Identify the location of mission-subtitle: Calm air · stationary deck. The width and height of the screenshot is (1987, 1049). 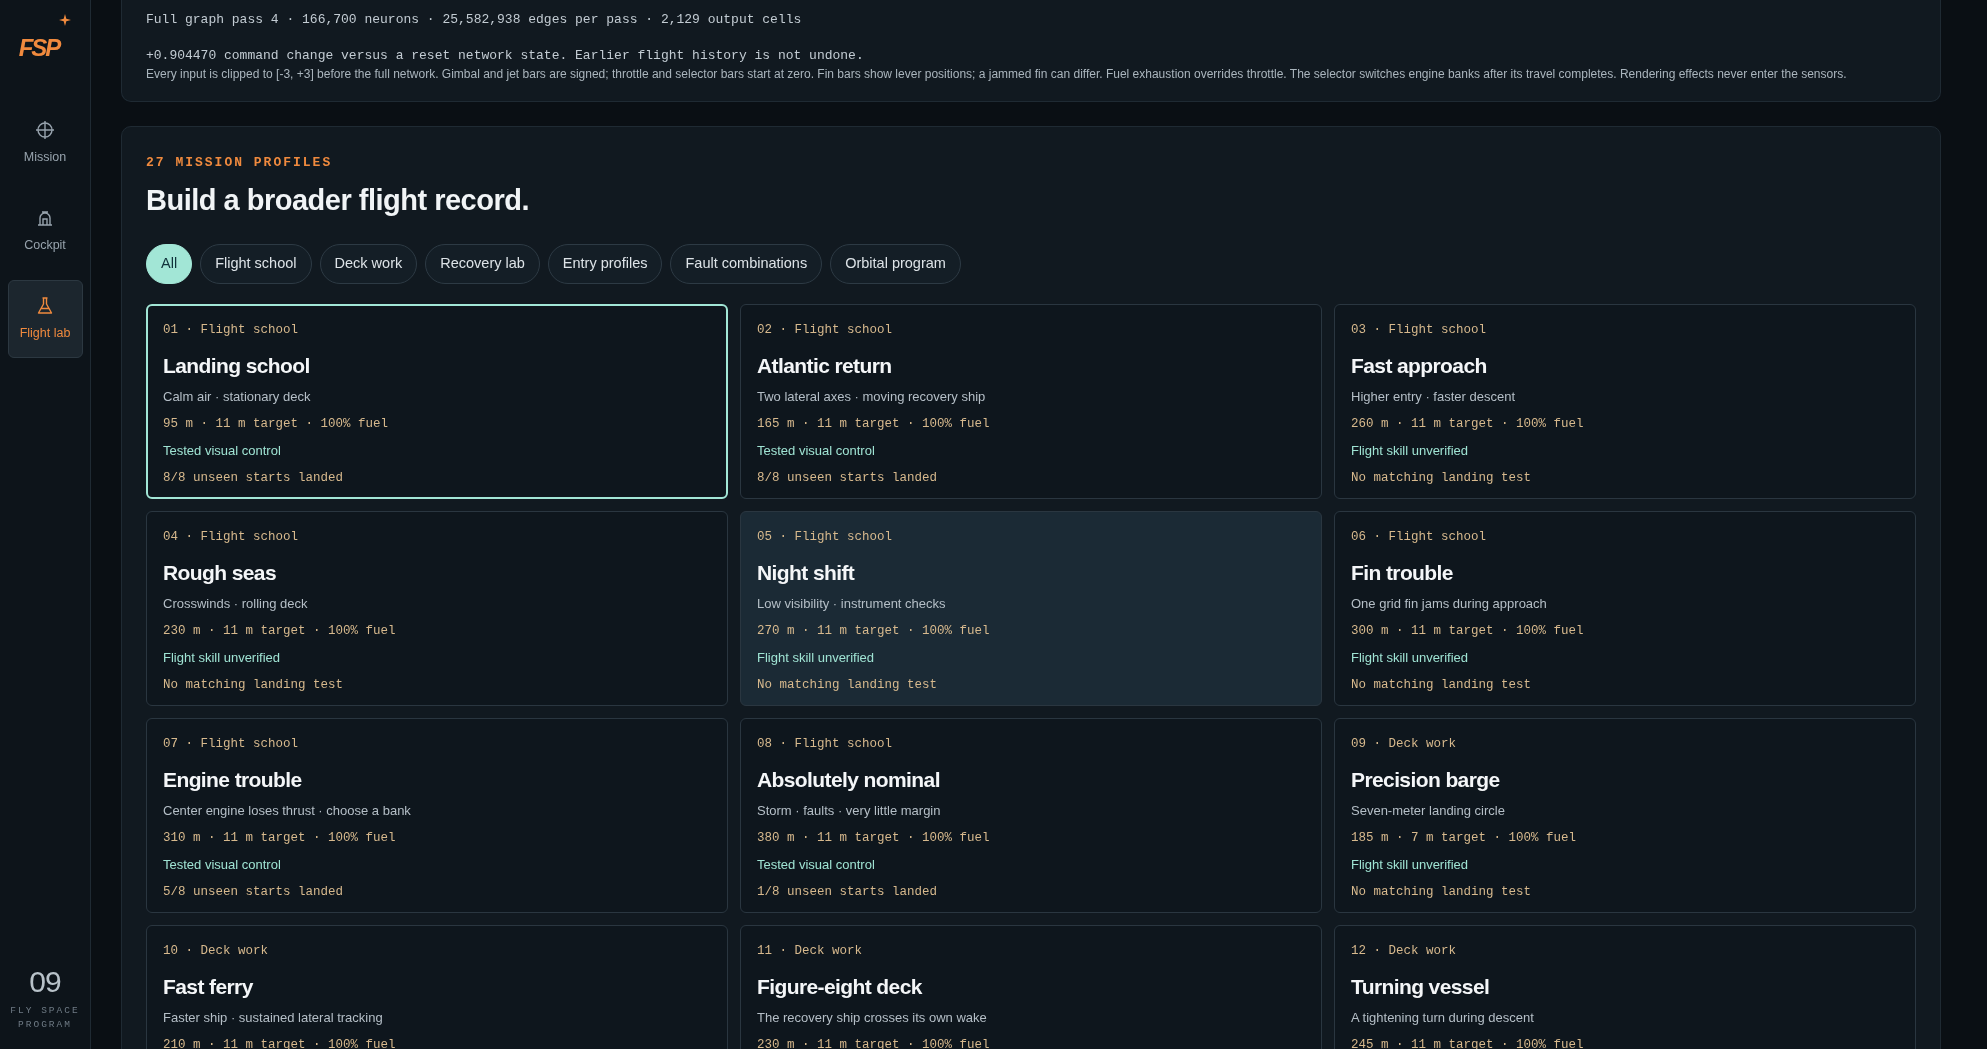
(237, 397).